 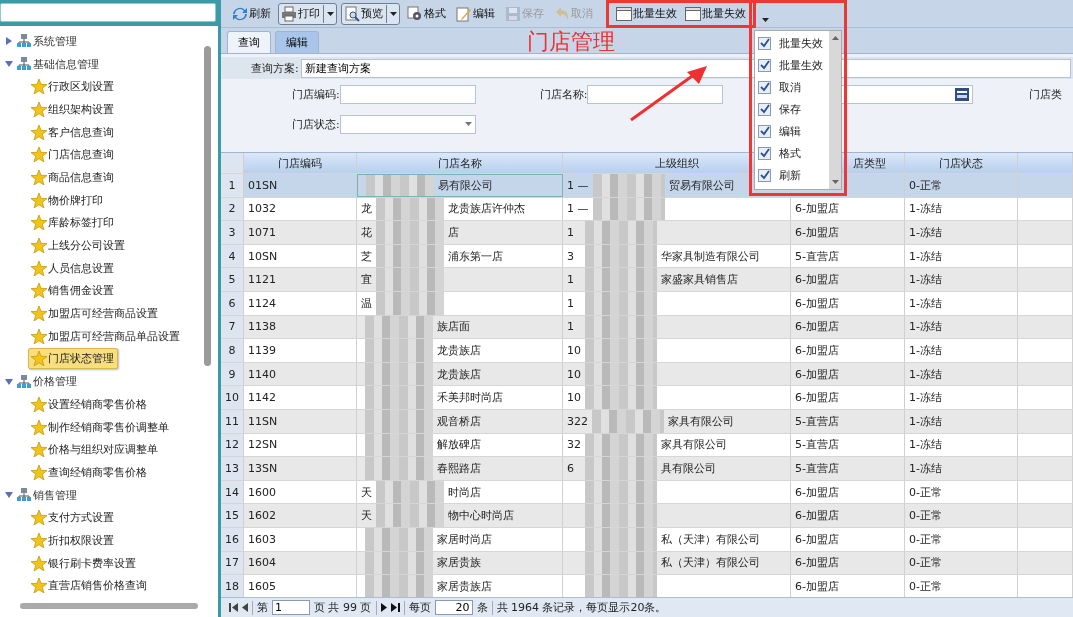 What do you see at coordinates (66, 64) in the screenshot?
I see `tree-group-label: 基础信息管理` at bounding box center [66, 64].